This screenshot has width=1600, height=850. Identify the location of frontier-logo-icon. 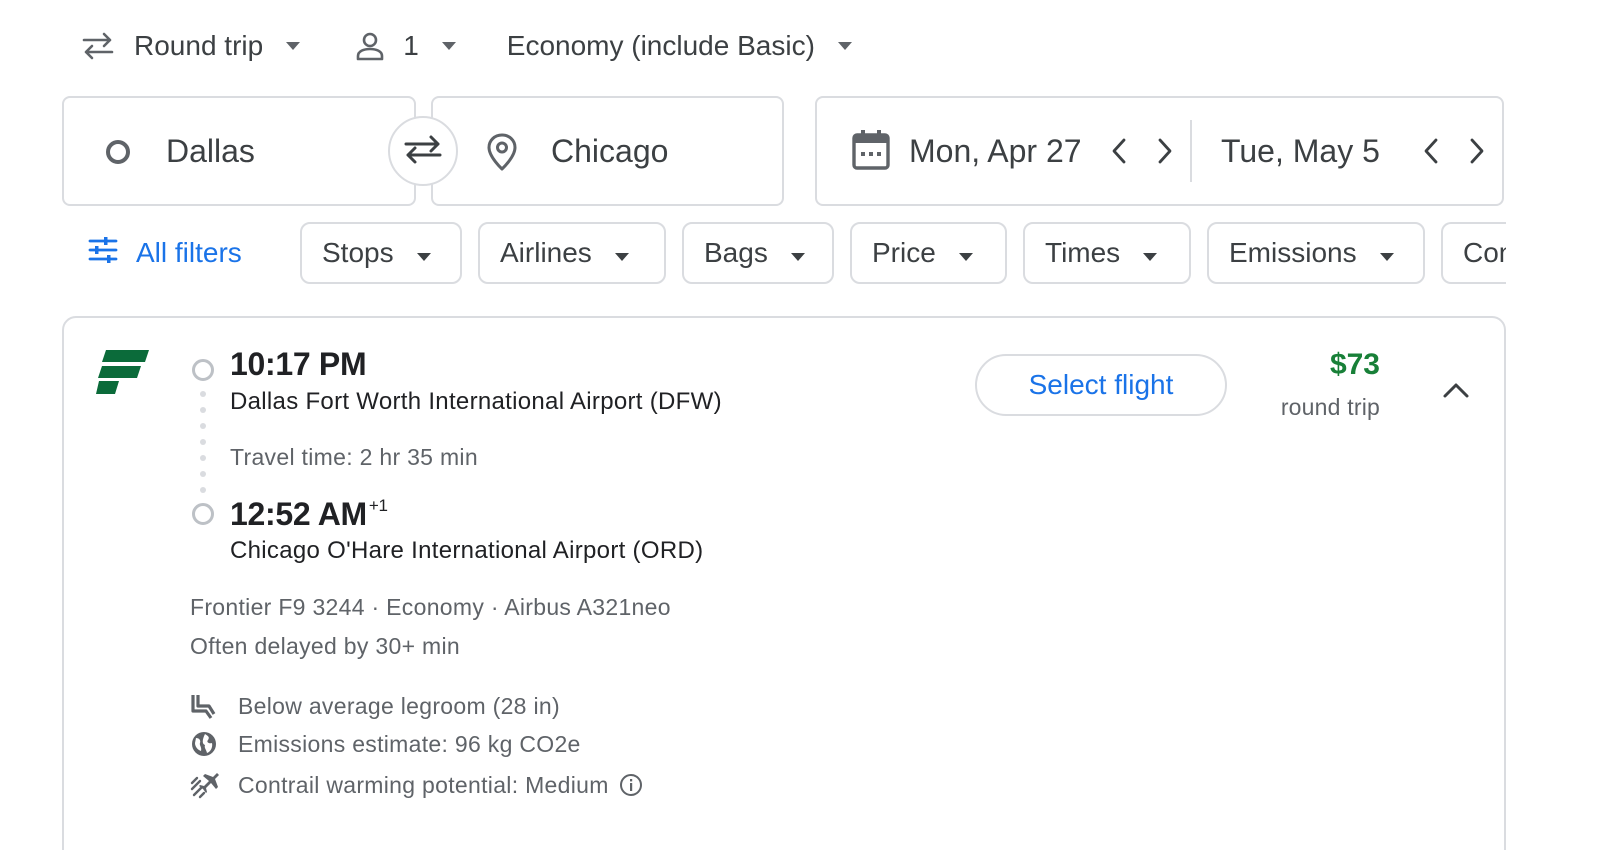
(123, 374).